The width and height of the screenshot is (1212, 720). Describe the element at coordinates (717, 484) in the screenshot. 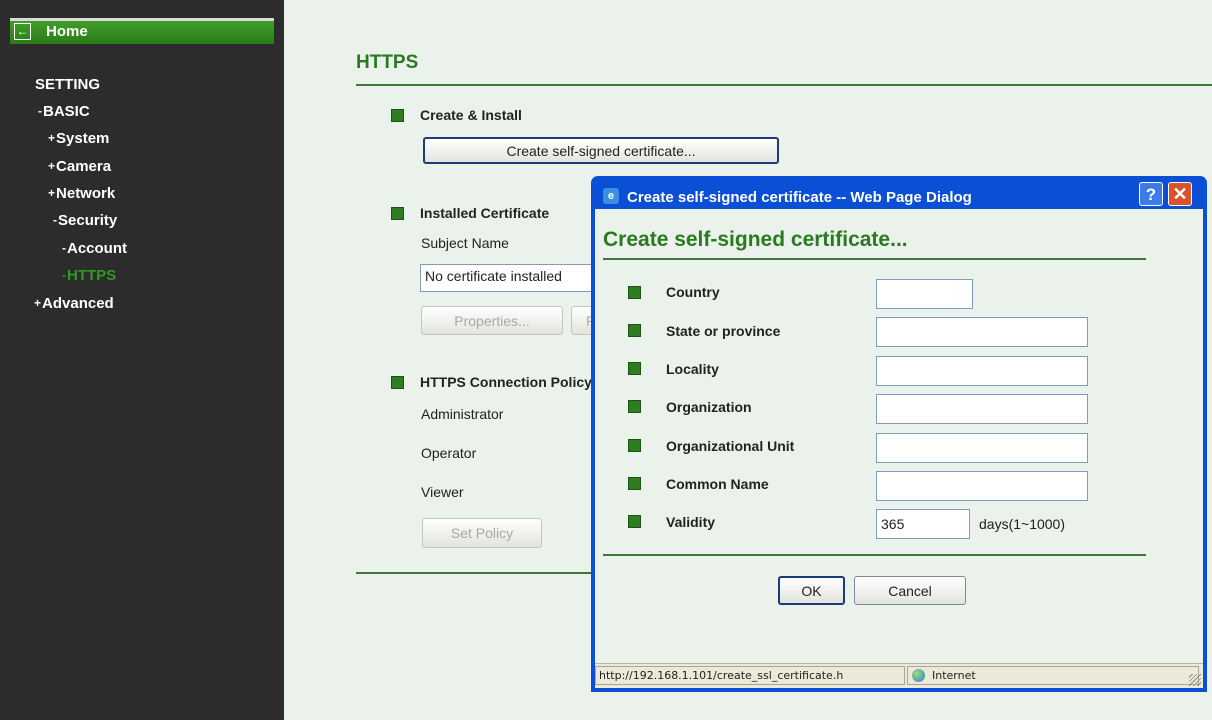

I see `common-name-label: Common Name` at that location.